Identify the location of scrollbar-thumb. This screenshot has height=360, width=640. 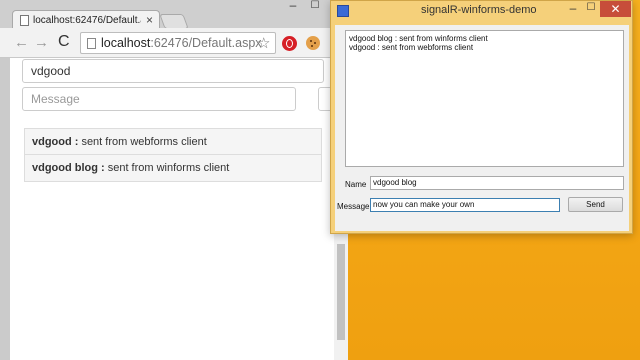
(341, 292).